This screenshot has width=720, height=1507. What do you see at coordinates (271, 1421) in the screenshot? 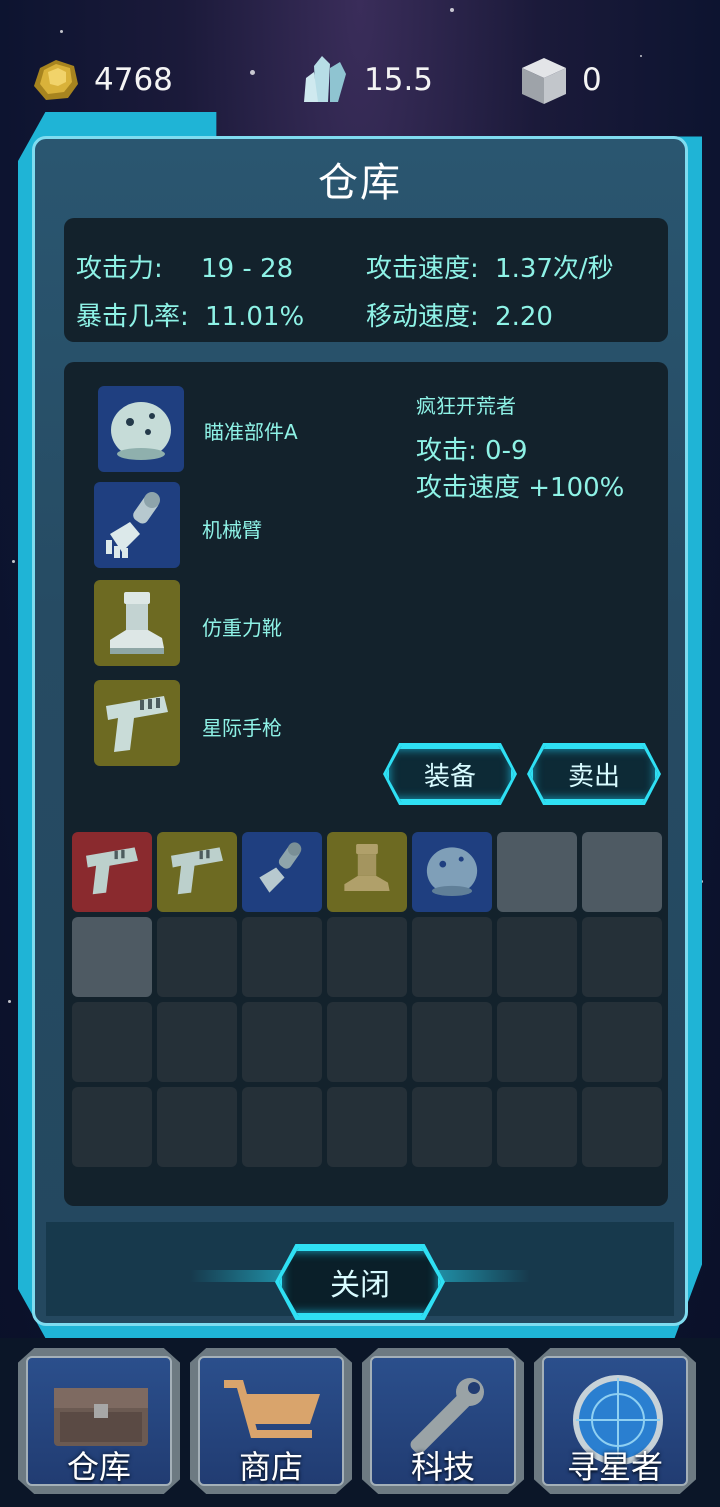
I see `nav-shop: 商店` at bounding box center [271, 1421].